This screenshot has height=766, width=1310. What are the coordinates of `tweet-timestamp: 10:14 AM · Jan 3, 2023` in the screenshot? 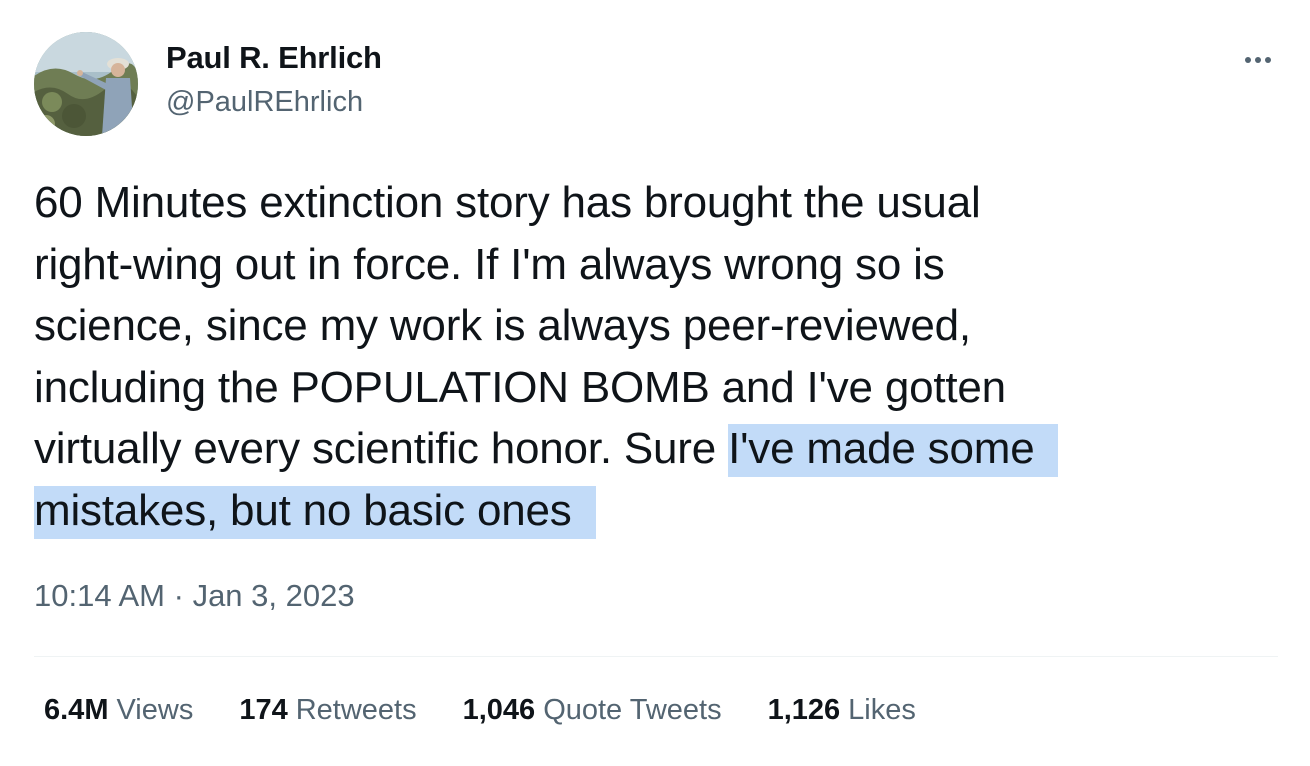 It's located at (194, 596).